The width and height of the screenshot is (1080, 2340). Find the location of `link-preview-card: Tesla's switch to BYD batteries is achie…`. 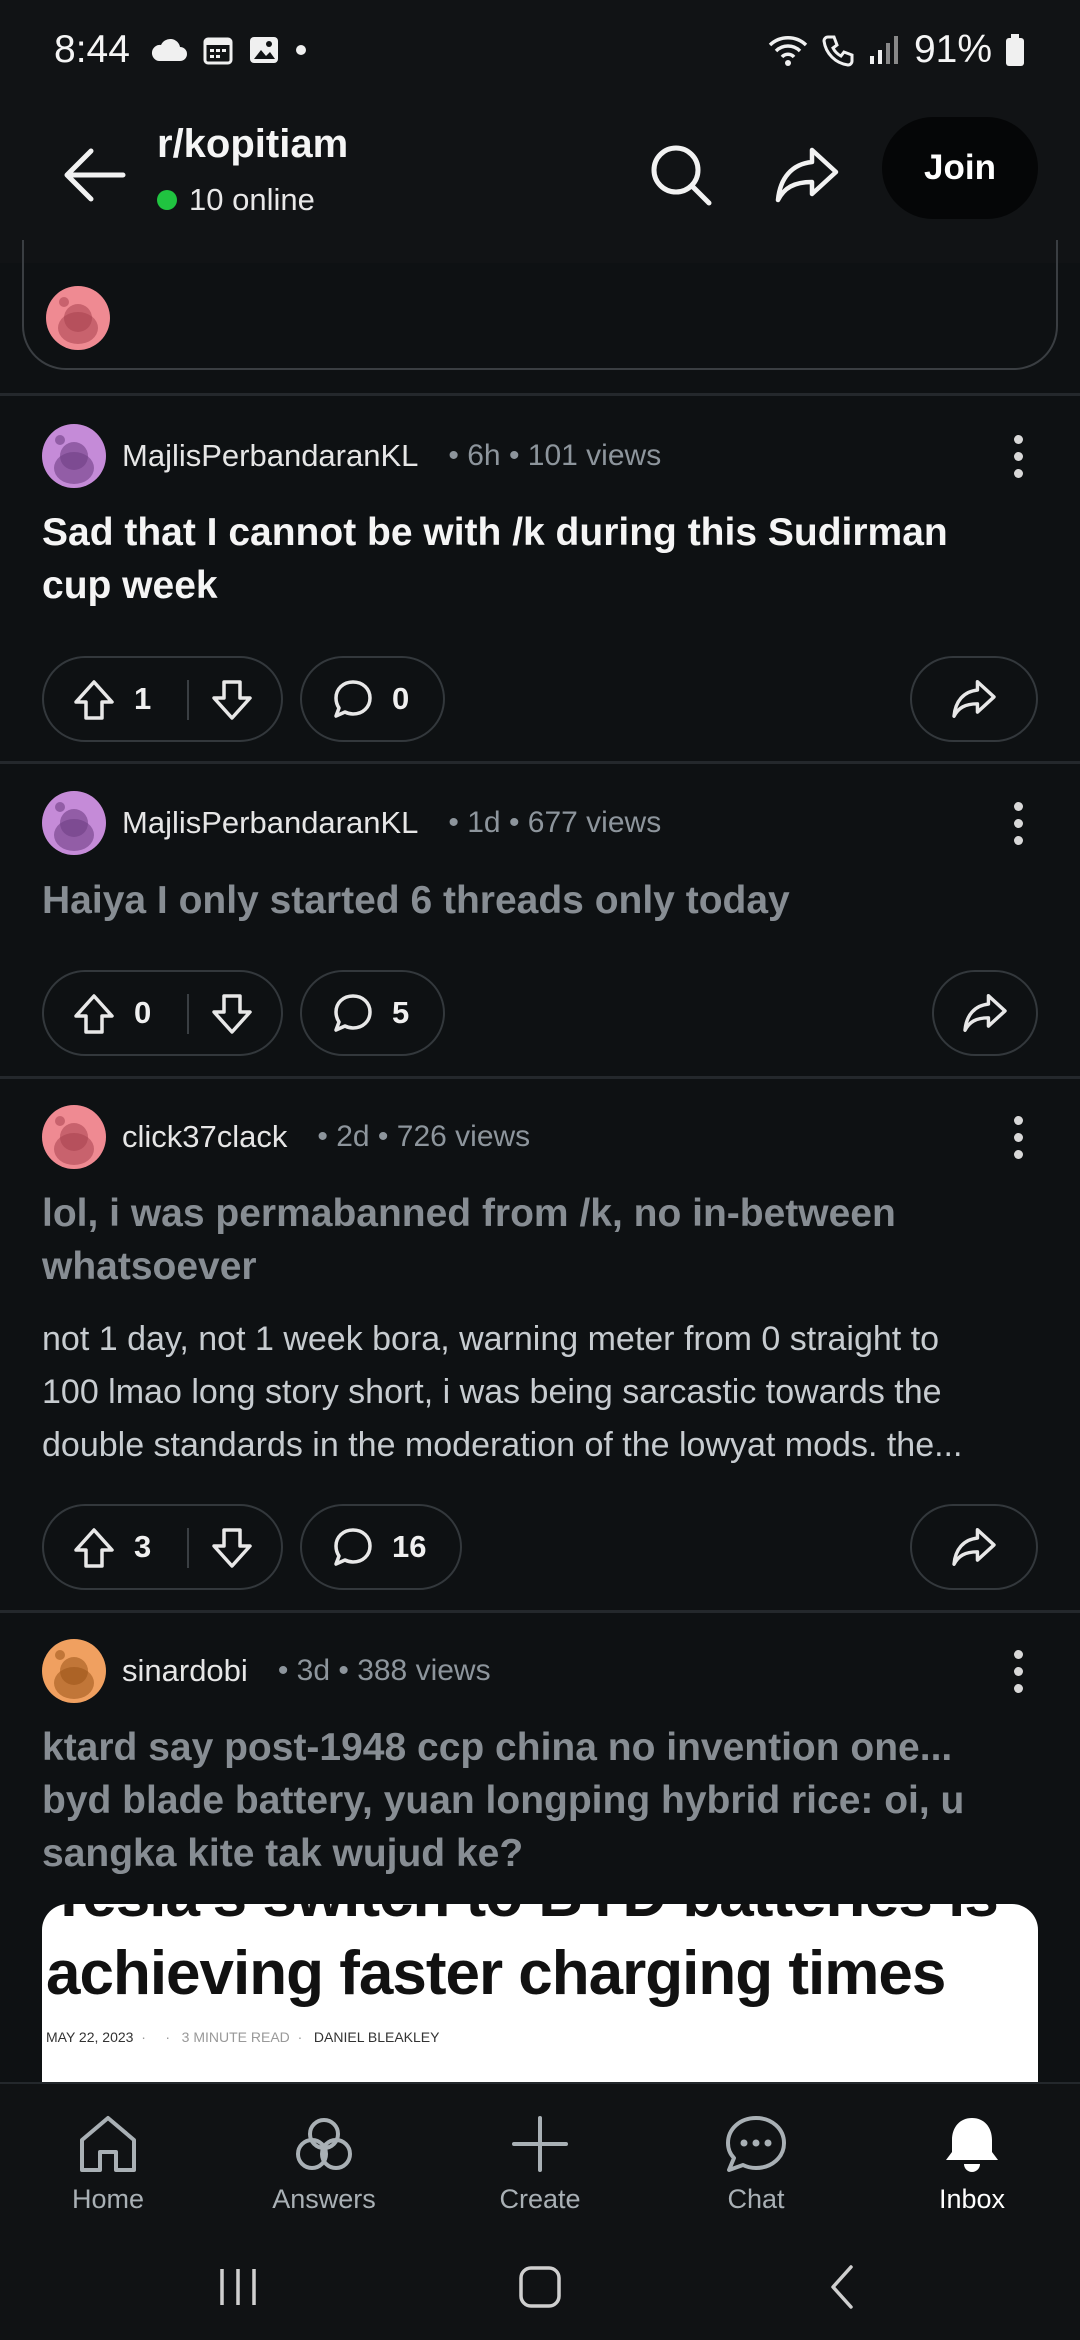

link-preview-card: Tesla's switch to BYD batteries is achie… is located at coordinates (540, 1994).